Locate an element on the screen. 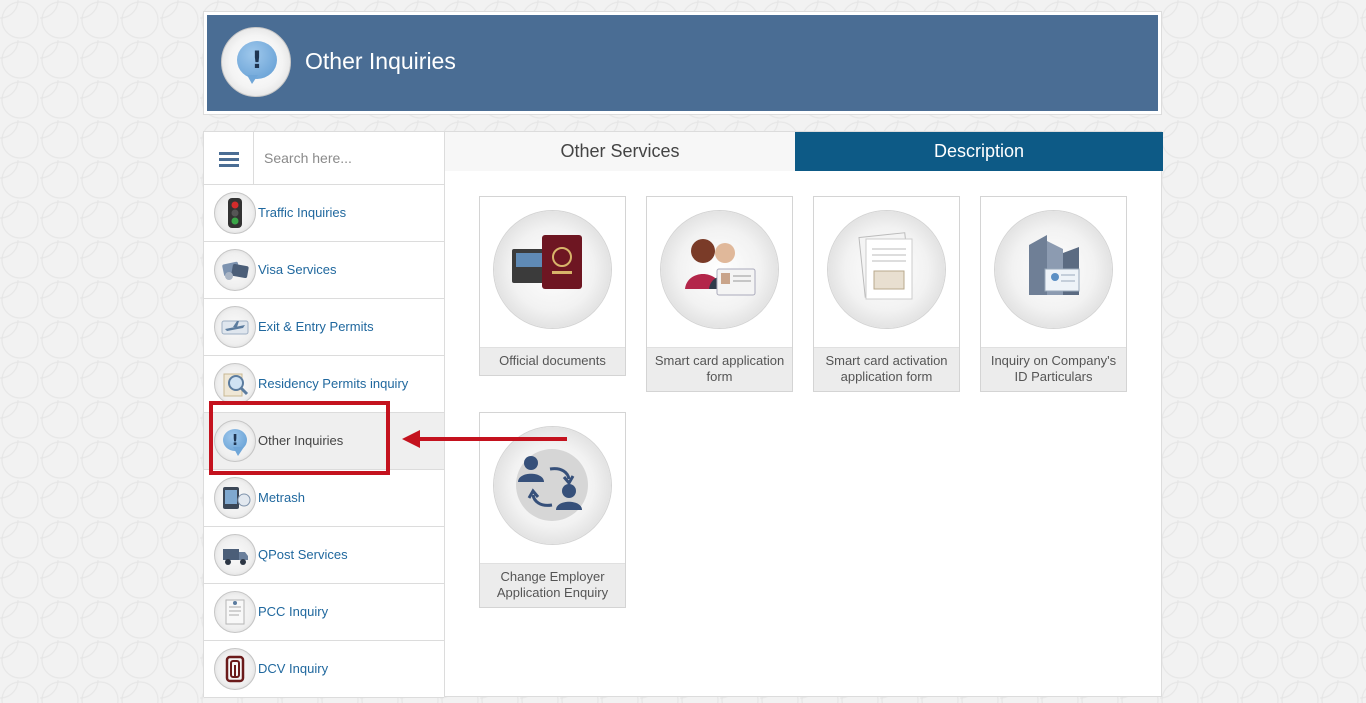 This screenshot has width=1366, height=703. service-card-label: Official documents is located at coordinates (552, 361).